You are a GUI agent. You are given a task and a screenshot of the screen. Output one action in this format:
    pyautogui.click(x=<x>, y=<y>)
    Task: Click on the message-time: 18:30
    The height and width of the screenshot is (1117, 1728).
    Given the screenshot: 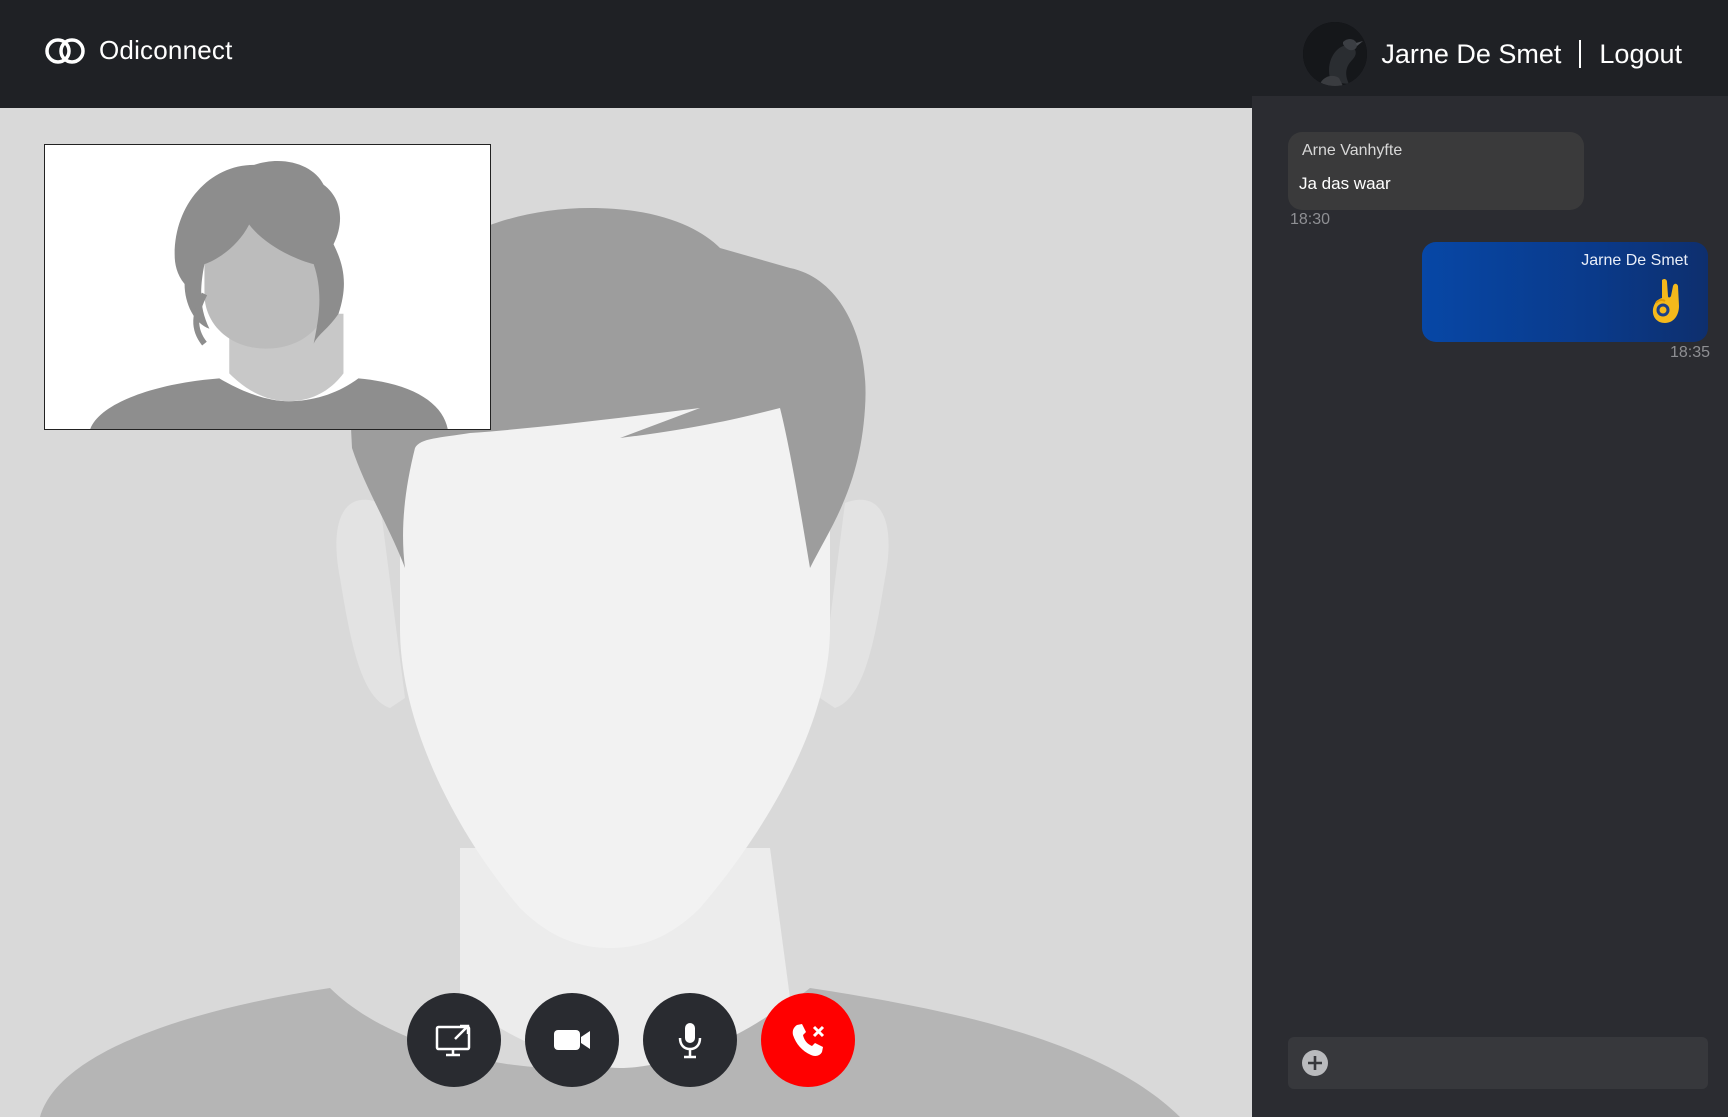 What is the action you would take?
    pyautogui.click(x=1310, y=219)
    